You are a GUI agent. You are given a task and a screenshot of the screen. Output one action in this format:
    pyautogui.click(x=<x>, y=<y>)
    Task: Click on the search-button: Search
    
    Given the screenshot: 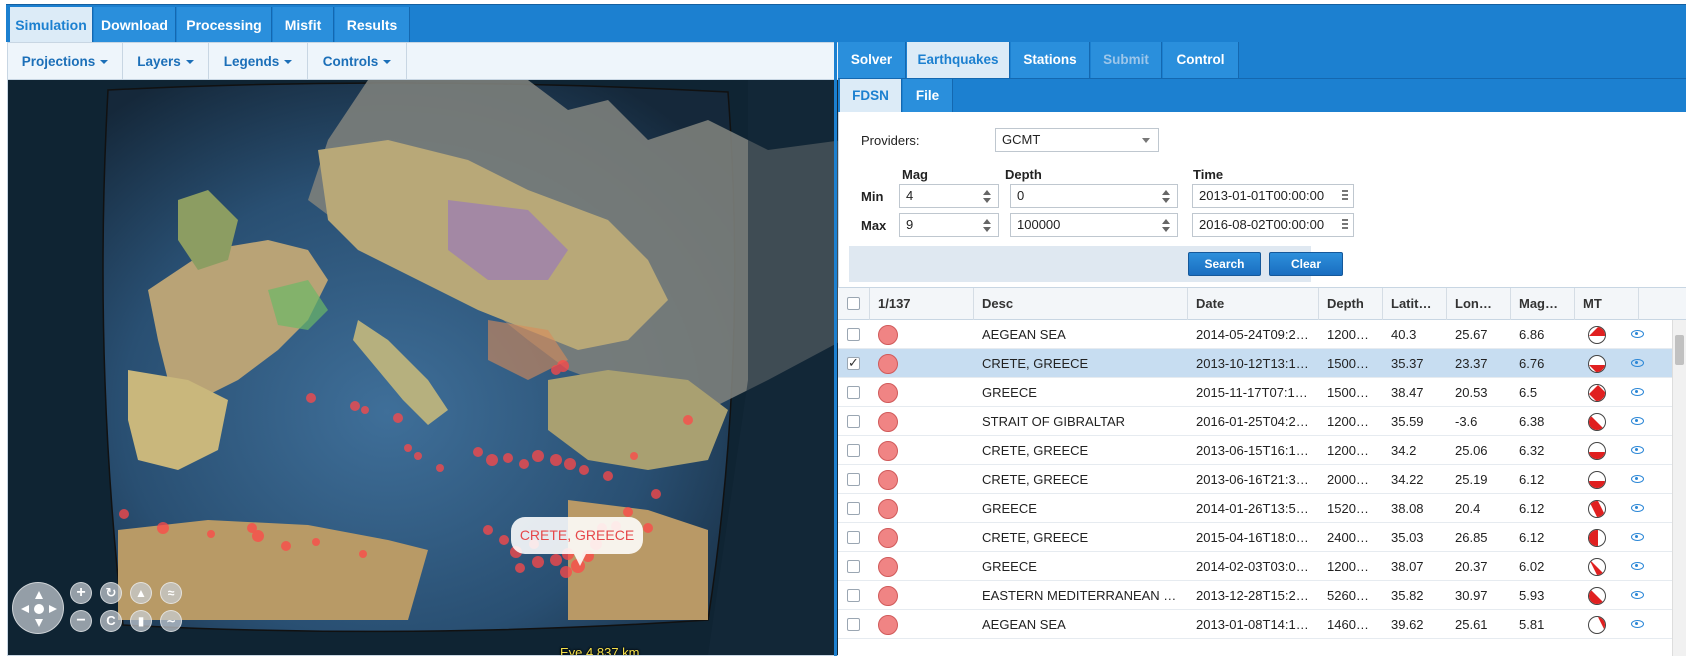 What is the action you would take?
    pyautogui.click(x=1224, y=264)
    